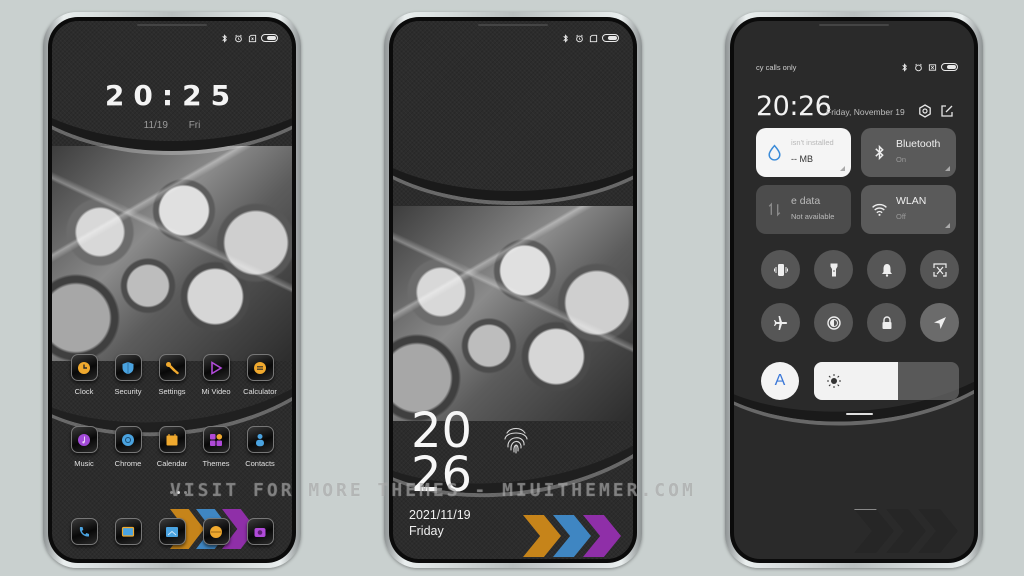  What do you see at coordinates (886, 381) in the screenshot?
I see `brightness-slider` at bounding box center [886, 381].